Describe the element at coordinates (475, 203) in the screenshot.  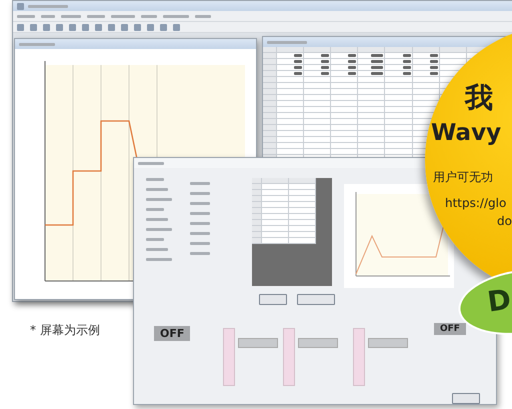
I see `promo-url: https://glo` at that location.